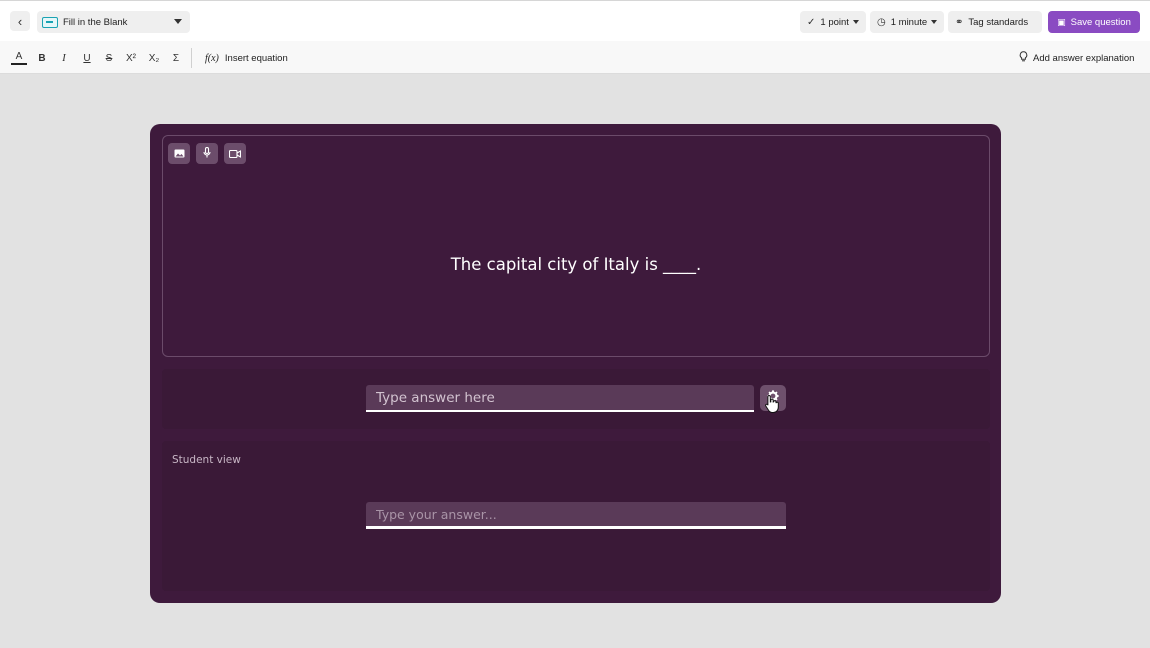 Image resolution: width=1150 pixels, height=648 pixels. I want to click on points-label: 1 point, so click(834, 22).